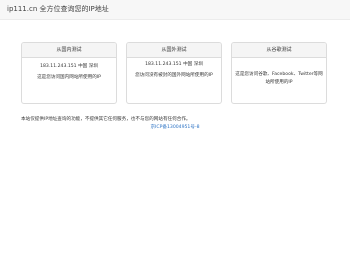 This screenshot has height=263, width=350. I want to click on foreign-card-body: 183.11.243.151 中国 深圳 您访问没有被封的国外网站所使用的IP, so click(174, 70).